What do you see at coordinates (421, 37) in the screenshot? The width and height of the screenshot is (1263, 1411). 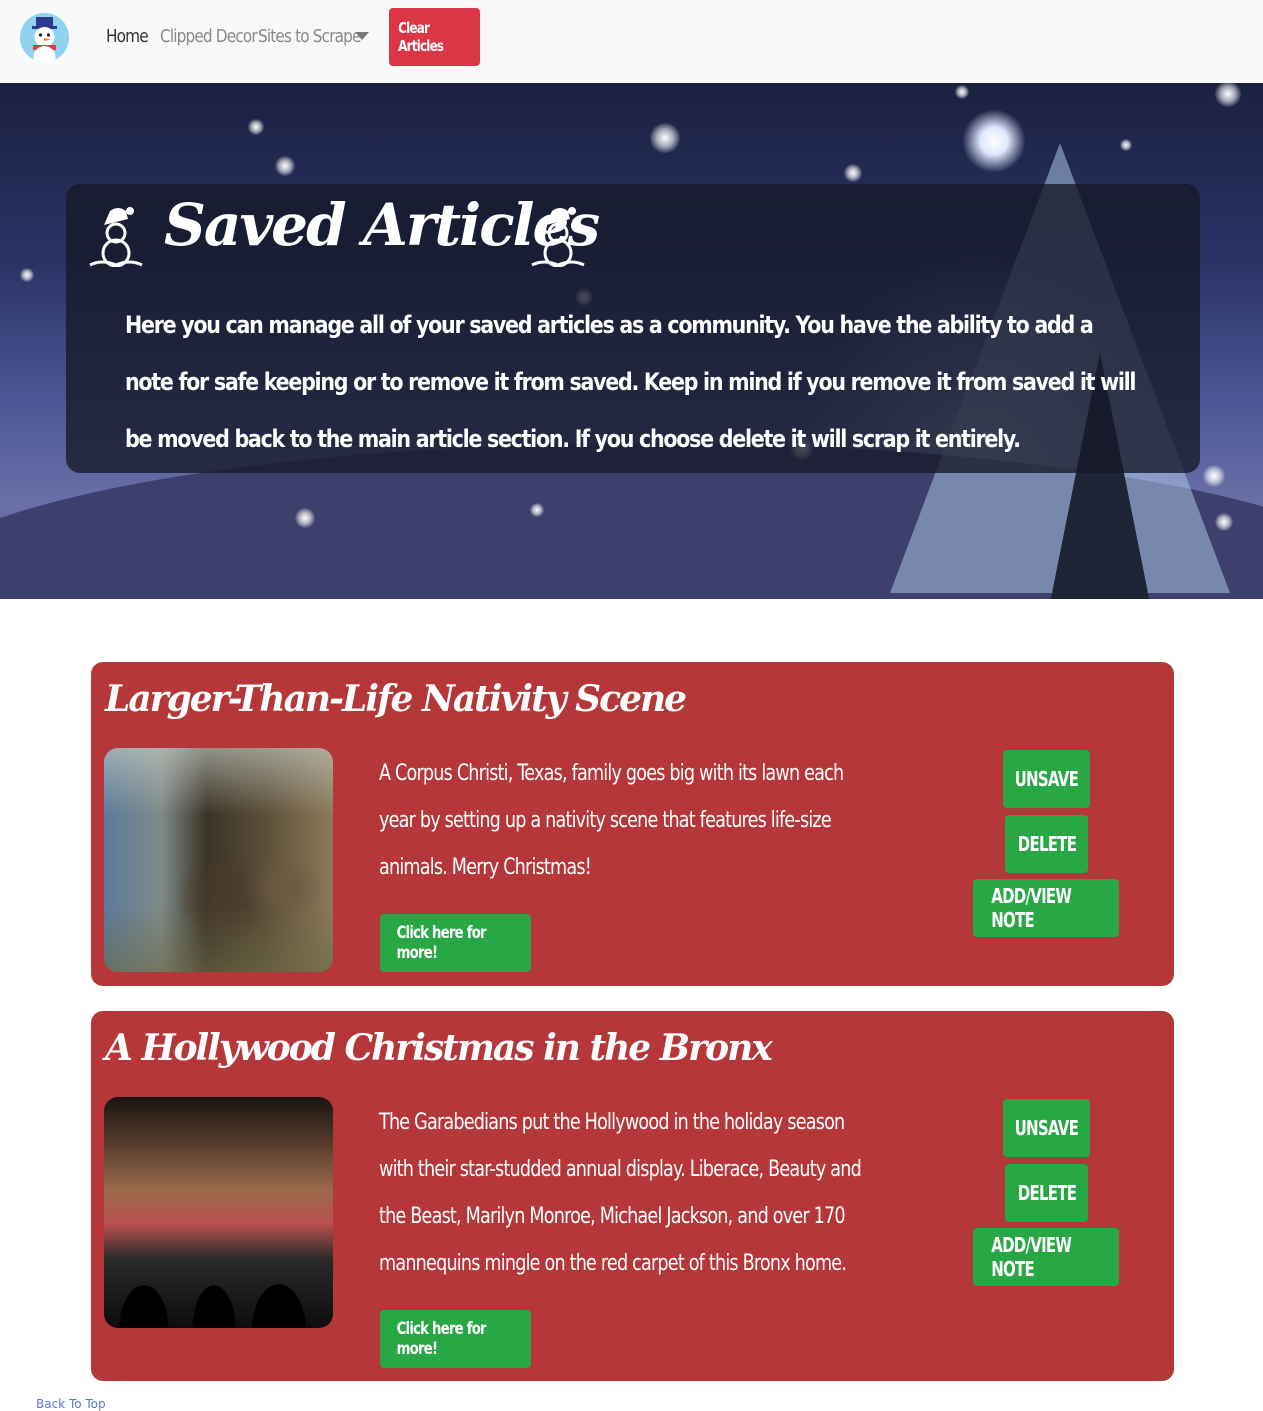 I see `clear-articles-label: Clear Articles` at bounding box center [421, 37].